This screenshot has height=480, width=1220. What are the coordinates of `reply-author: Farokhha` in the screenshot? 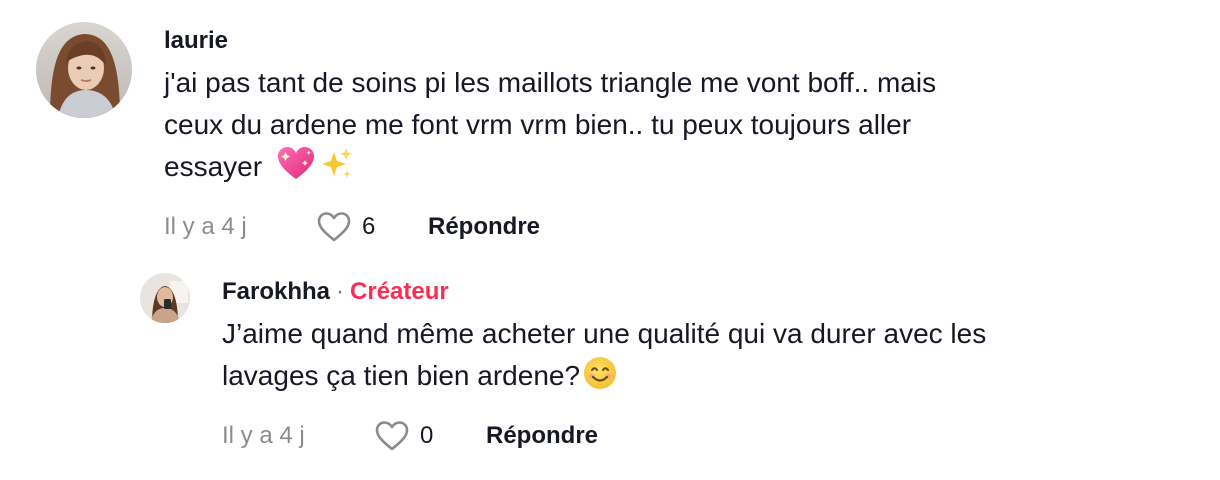 It's located at (276, 292).